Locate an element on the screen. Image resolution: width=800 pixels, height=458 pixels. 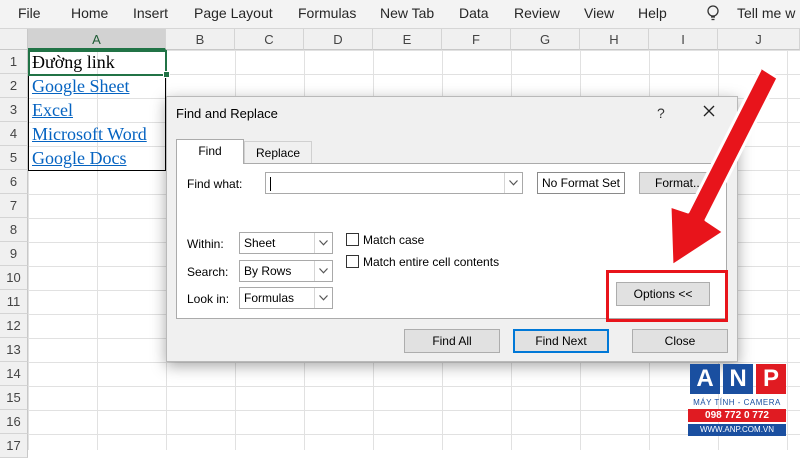
close-button: Close is located at coordinates (680, 341).